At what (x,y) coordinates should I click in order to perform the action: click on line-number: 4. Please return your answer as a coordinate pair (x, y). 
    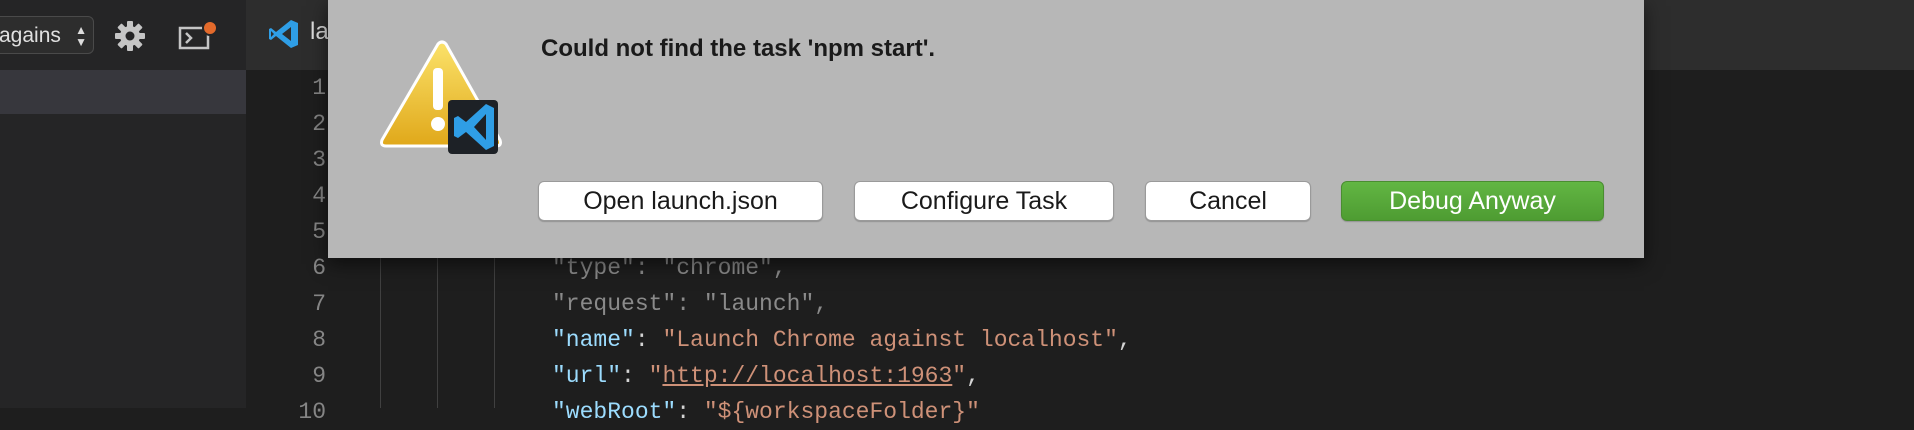
    Looking at the image, I should click on (319, 196).